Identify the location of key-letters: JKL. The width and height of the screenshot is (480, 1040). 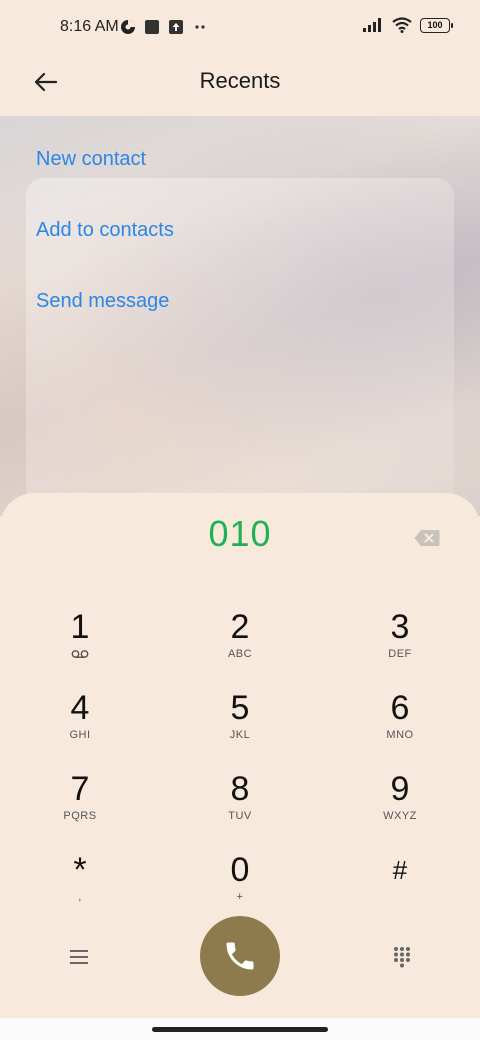
(240, 735).